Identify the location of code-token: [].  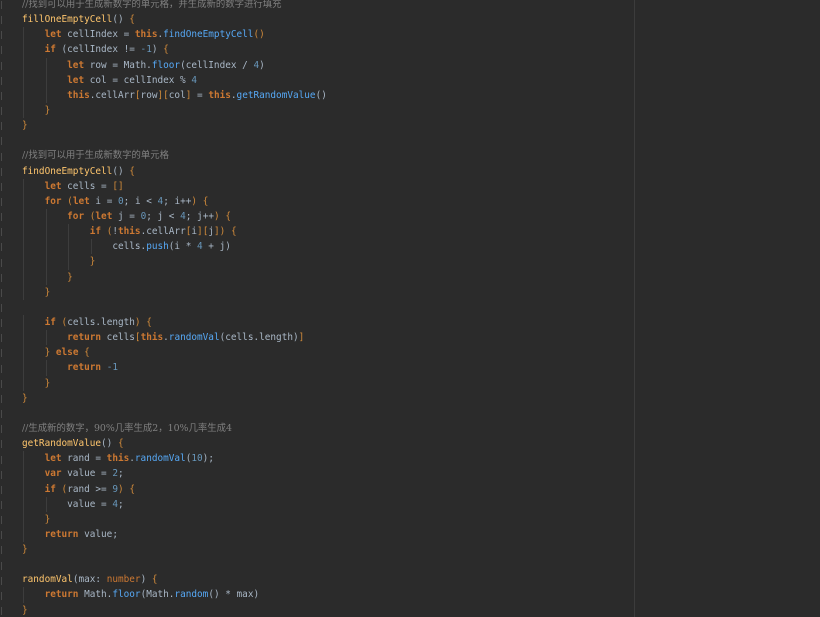
(118, 186).